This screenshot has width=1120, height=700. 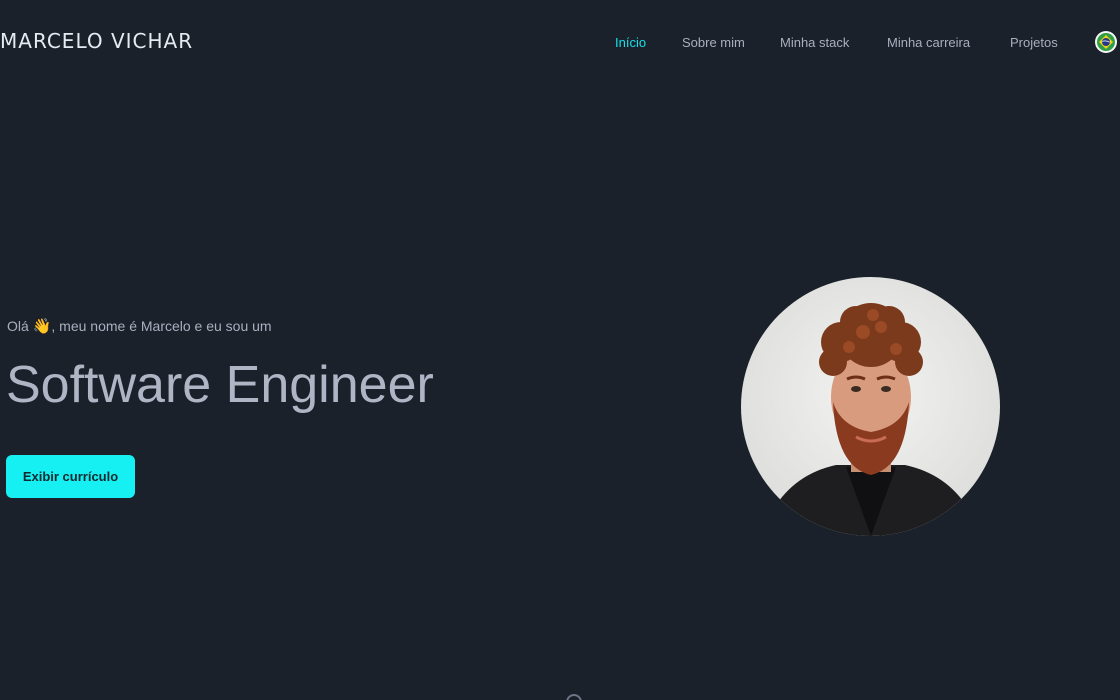 What do you see at coordinates (42, 326) in the screenshot?
I see `waving-hand-icon: 👋` at bounding box center [42, 326].